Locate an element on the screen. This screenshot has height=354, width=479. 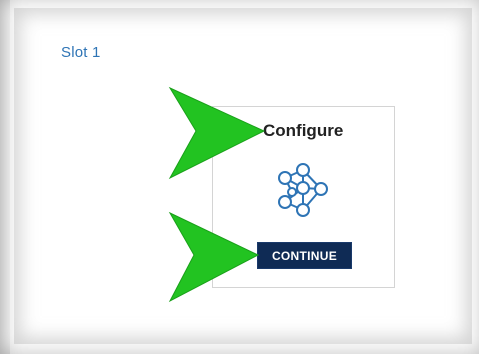
window-left-edge is located at coordinates (5, 177).